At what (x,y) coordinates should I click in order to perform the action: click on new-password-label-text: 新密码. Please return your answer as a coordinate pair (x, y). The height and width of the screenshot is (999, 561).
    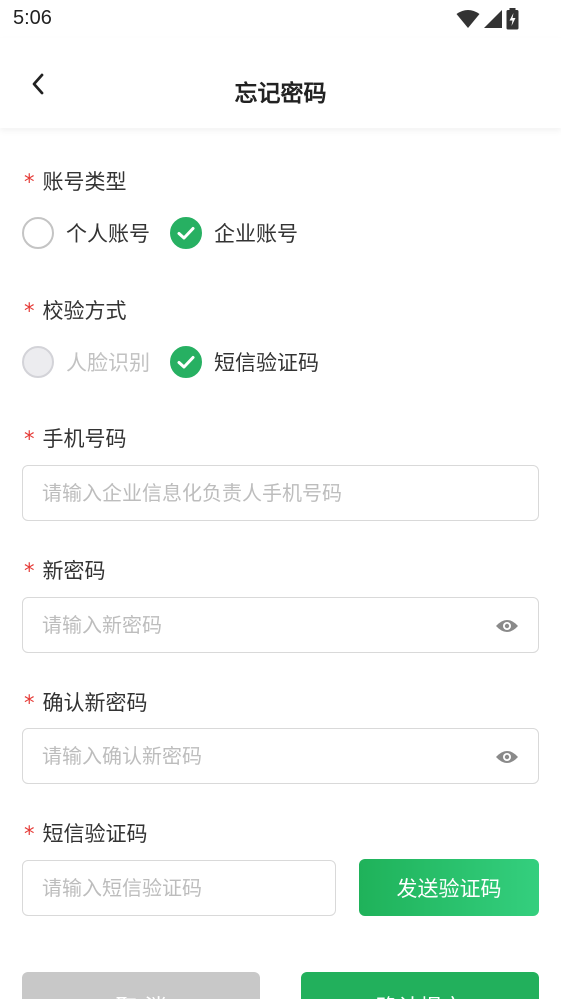
    Looking at the image, I should click on (74, 571).